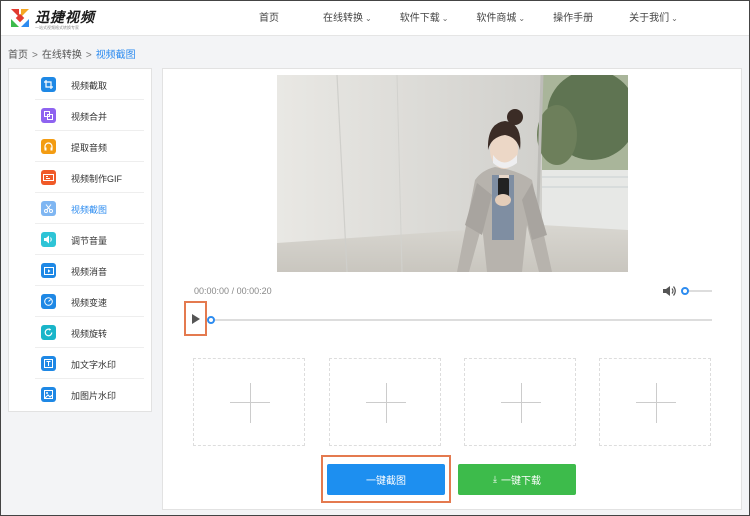 This screenshot has width=750, height=516. I want to click on sidebar-item-image-watermark: 加图片水印, so click(80, 394).